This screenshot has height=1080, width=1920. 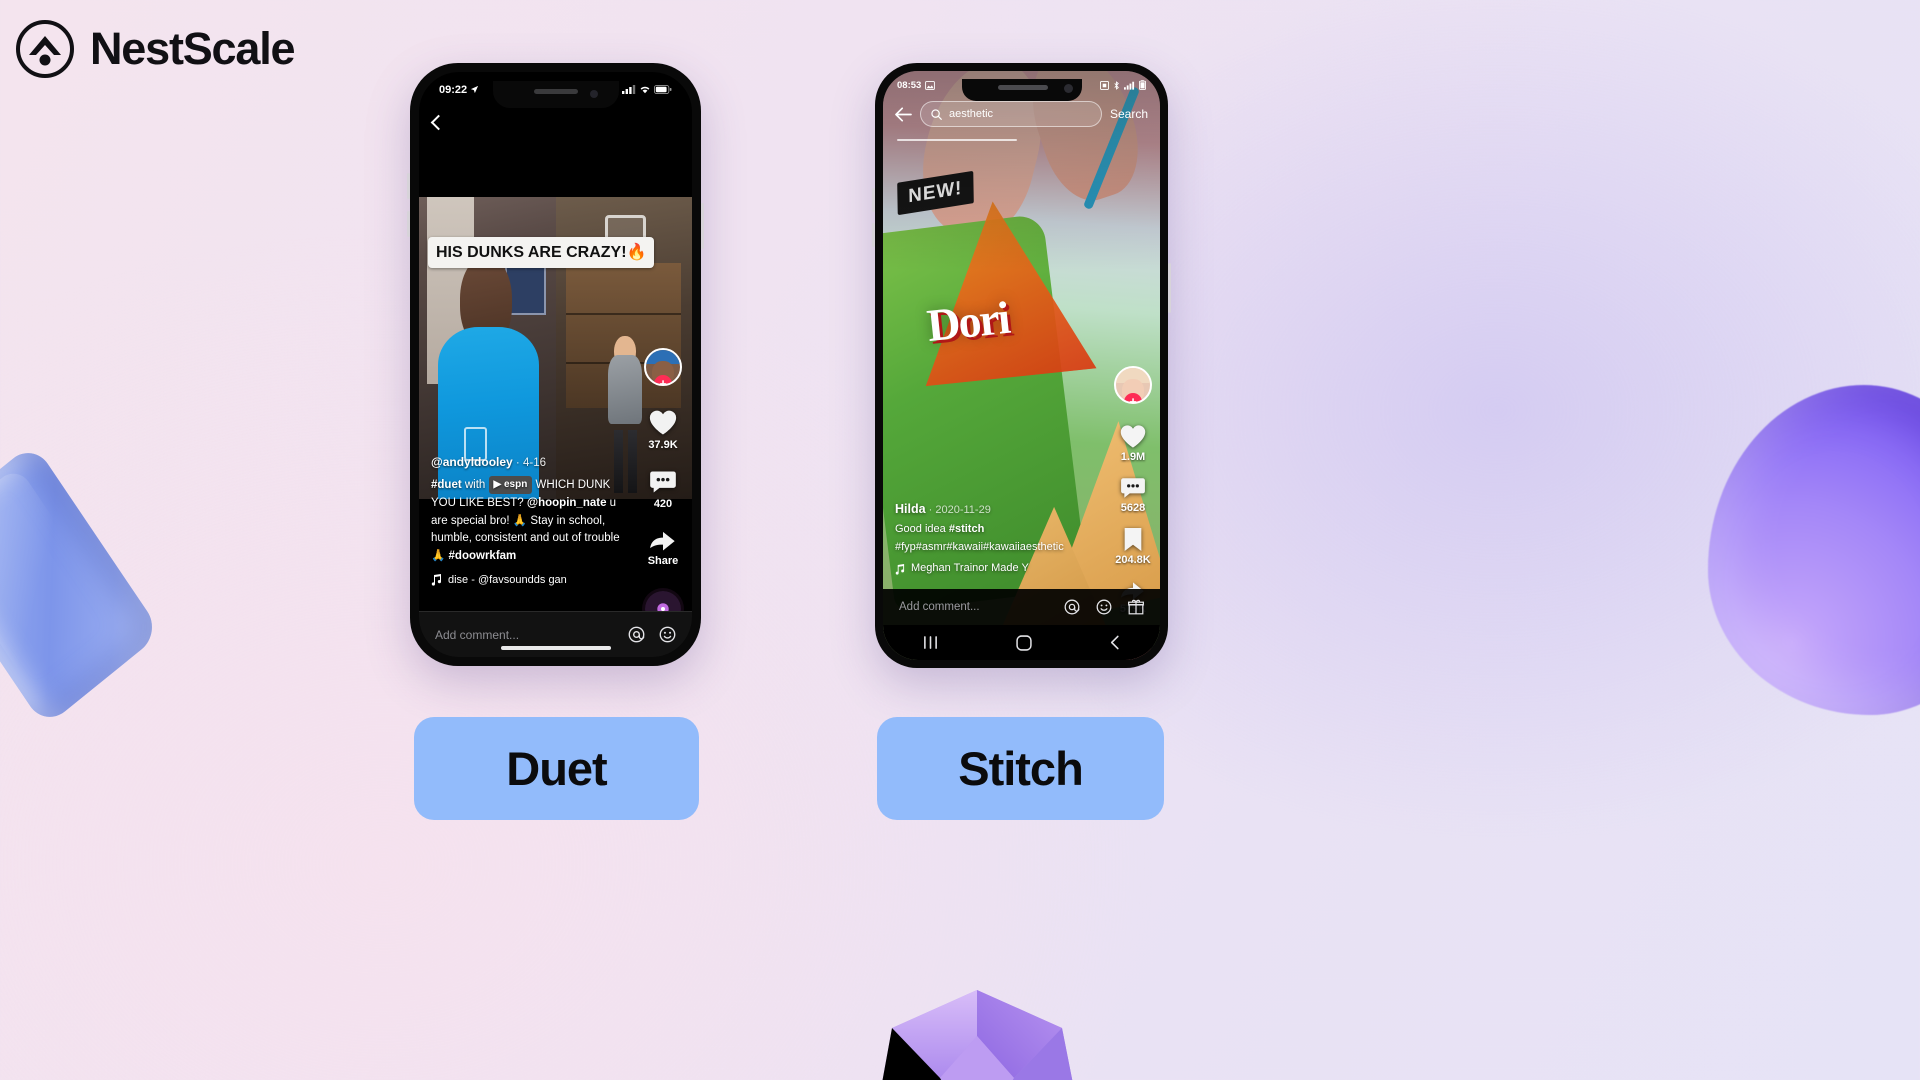 I want to click on recents-icon, so click(x=930, y=642).